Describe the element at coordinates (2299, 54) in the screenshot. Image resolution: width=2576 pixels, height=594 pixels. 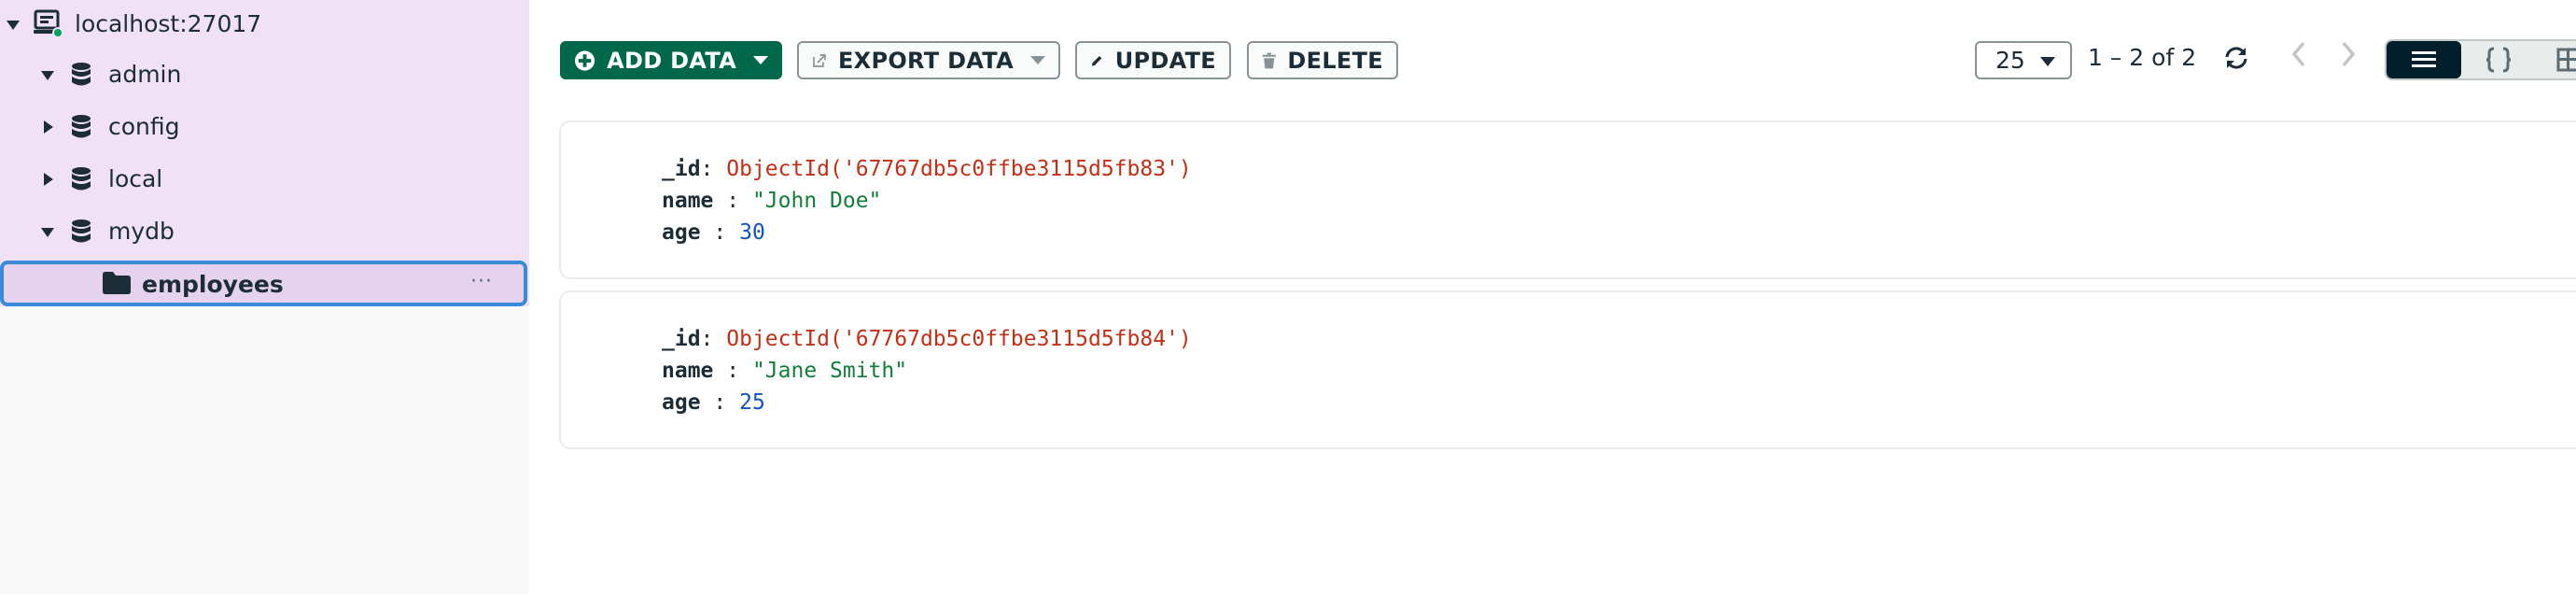
I see `previous-page-icon` at that location.